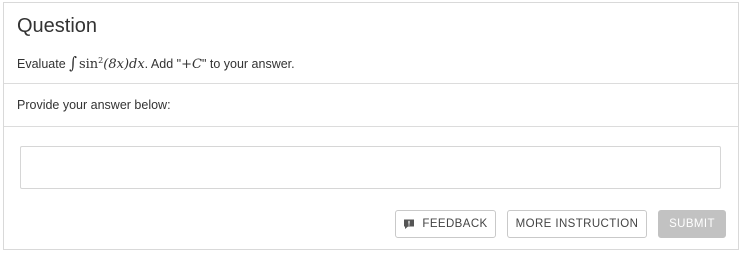 This screenshot has width=742, height=253. I want to click on submit-button: SUBMIT, so click(692, 224).